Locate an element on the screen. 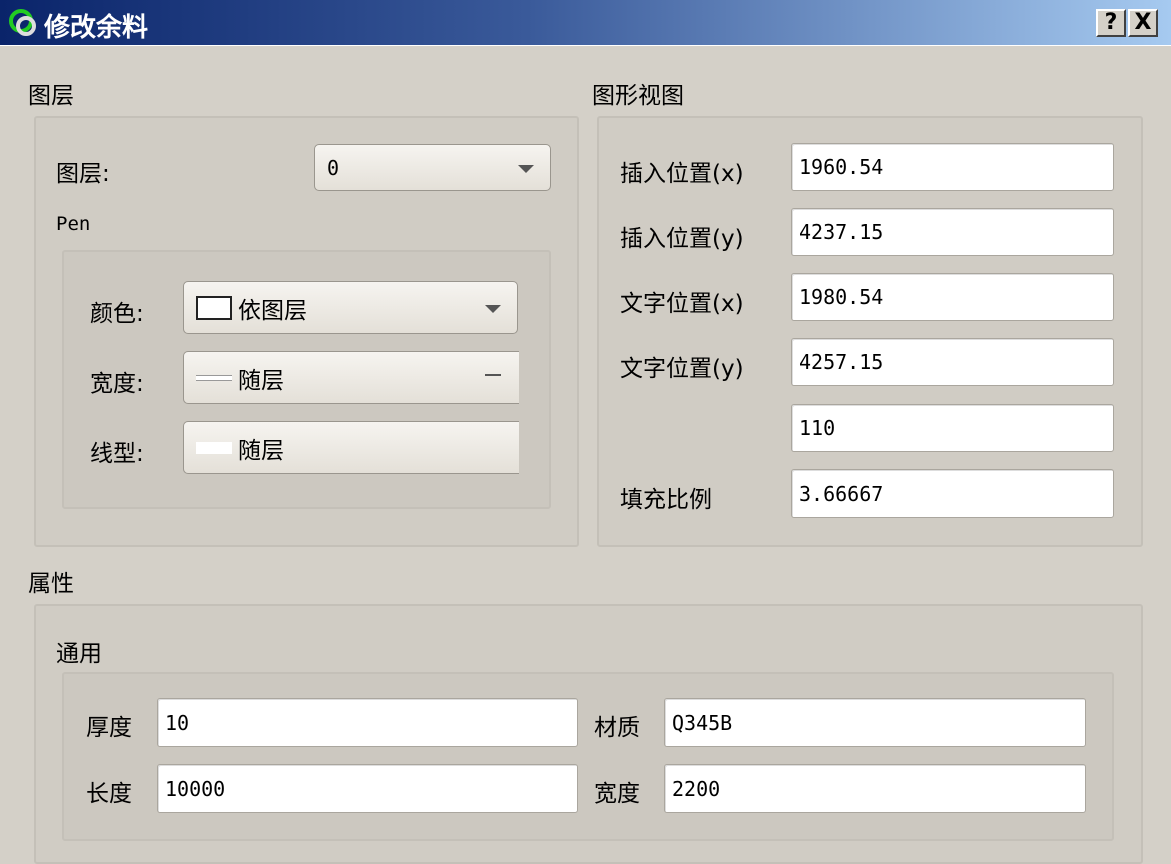  thickness-input: 10 is located at coordinates (367, 722).